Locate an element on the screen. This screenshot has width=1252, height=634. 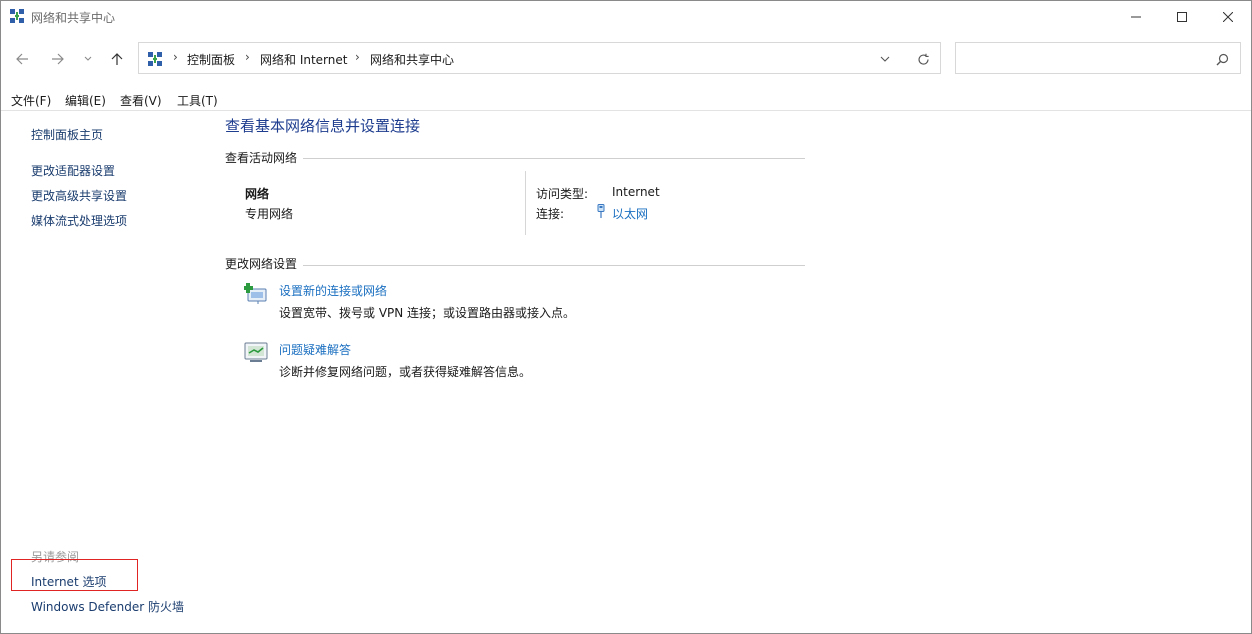
change-settings-heading: 更改网络设置 is located at coordinates (261, 264).